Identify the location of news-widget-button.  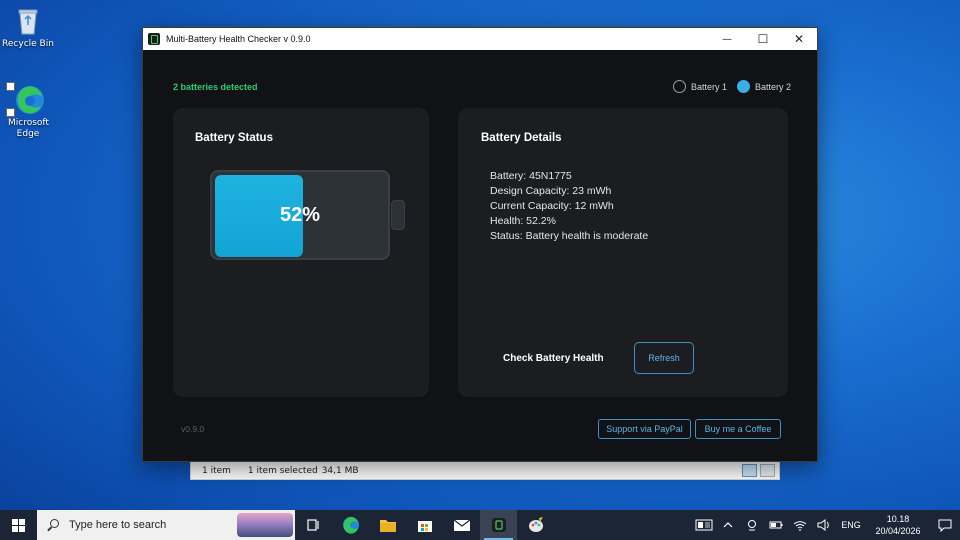
(704, 525).